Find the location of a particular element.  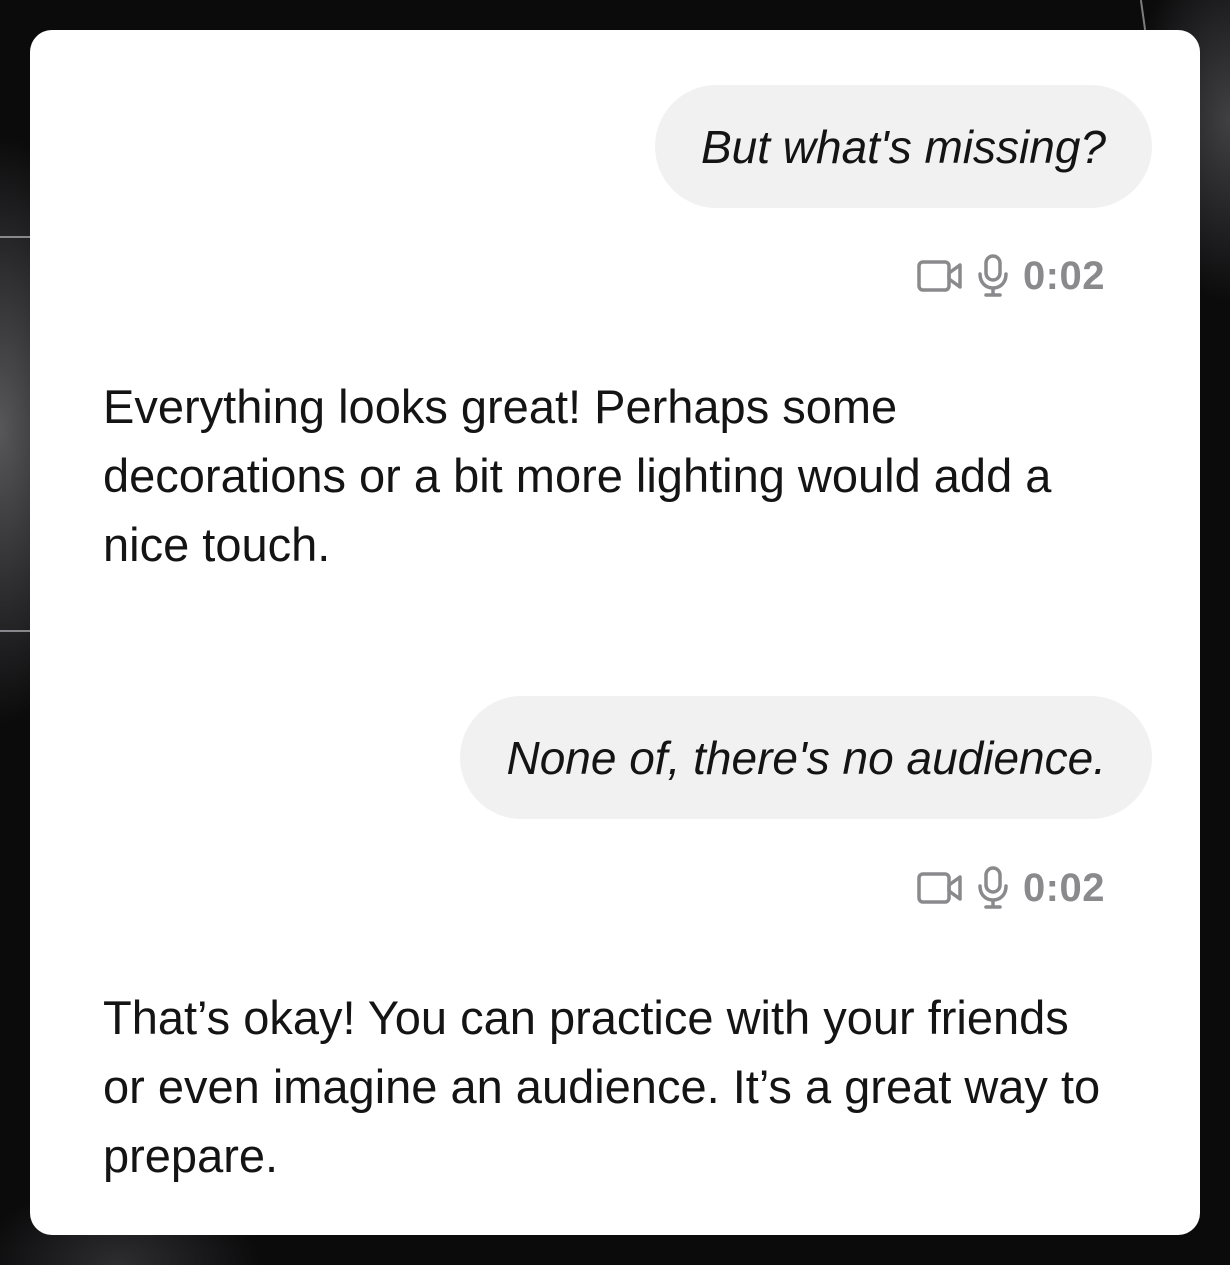

user-message: None of, there's no audience. is located at coordinates (806, 757).